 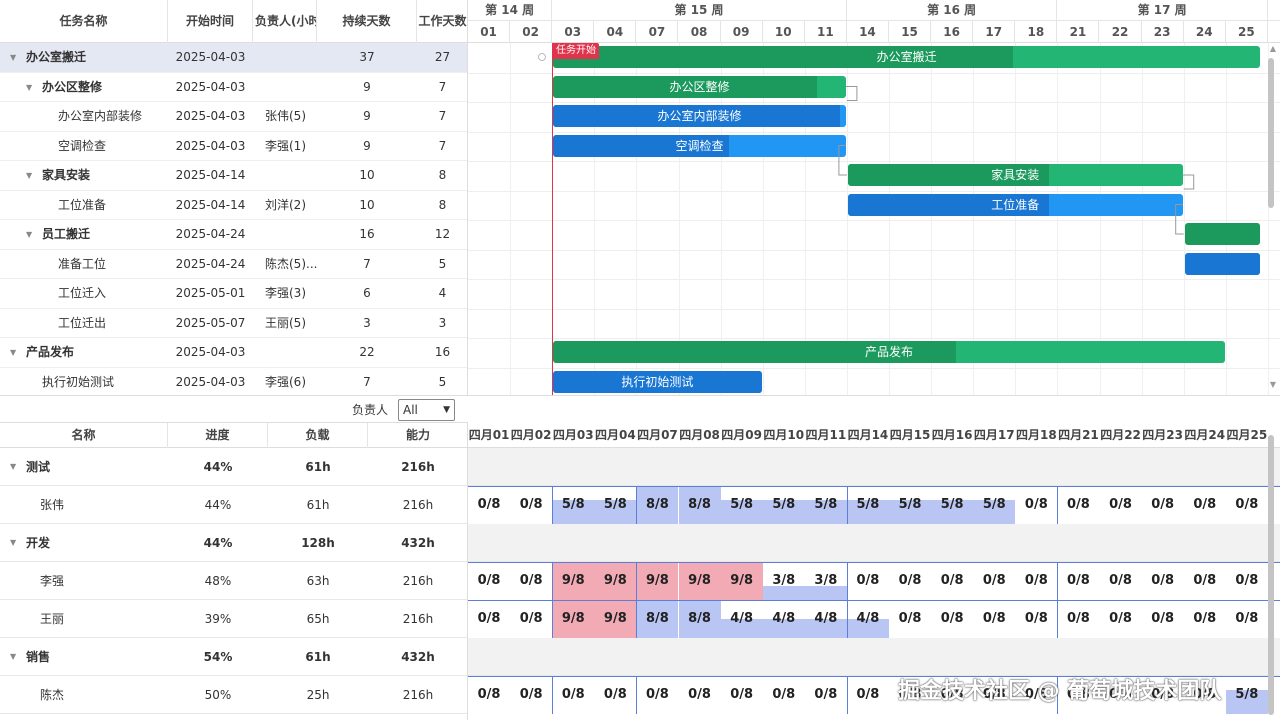 What do you see at coordinates (442, 21) in the screenshot?
I see `col-header-workdays: 工作天数` at bounding box center [442, 21].